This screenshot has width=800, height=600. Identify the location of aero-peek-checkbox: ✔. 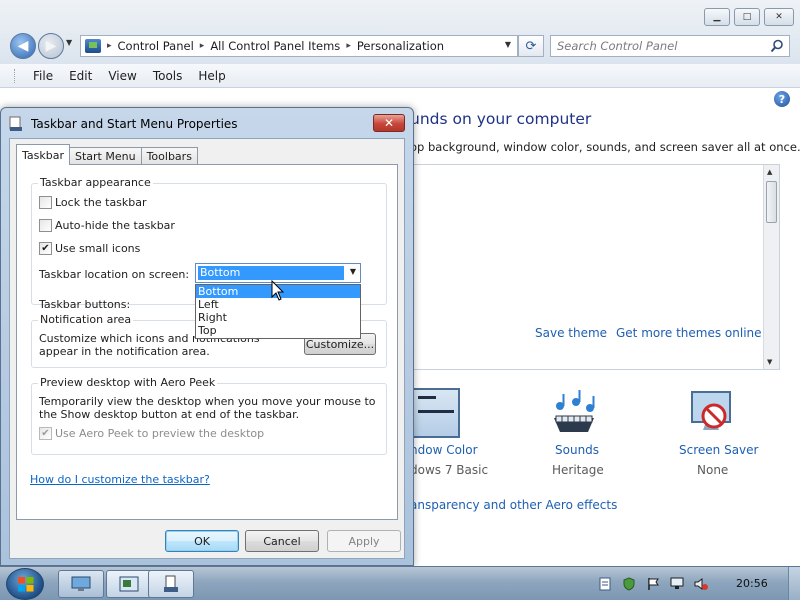
(45, 433).